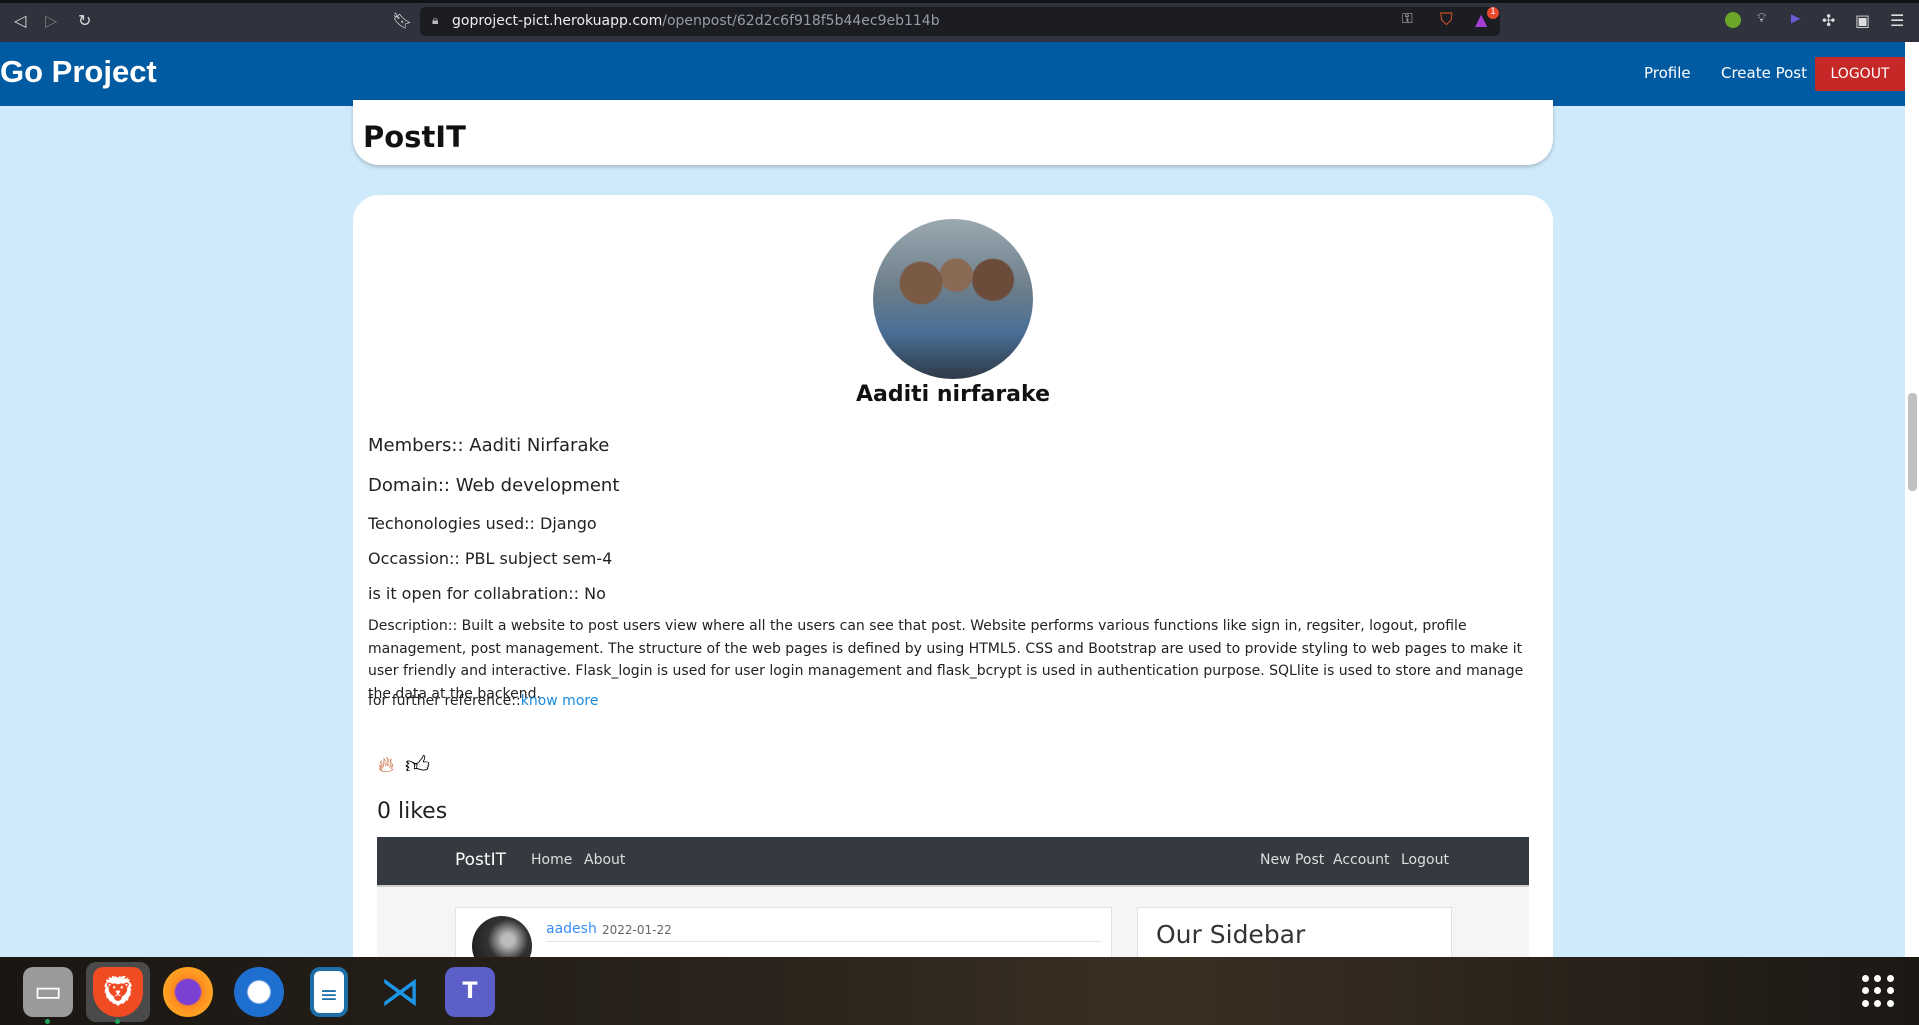 The width and height of the screenshot is (1919, 1025). What do you see at coordinates (1828, 20) in the screenshot?
I see `extensions-puzzle-icon: ✣` at bounding box center [1828, 20].